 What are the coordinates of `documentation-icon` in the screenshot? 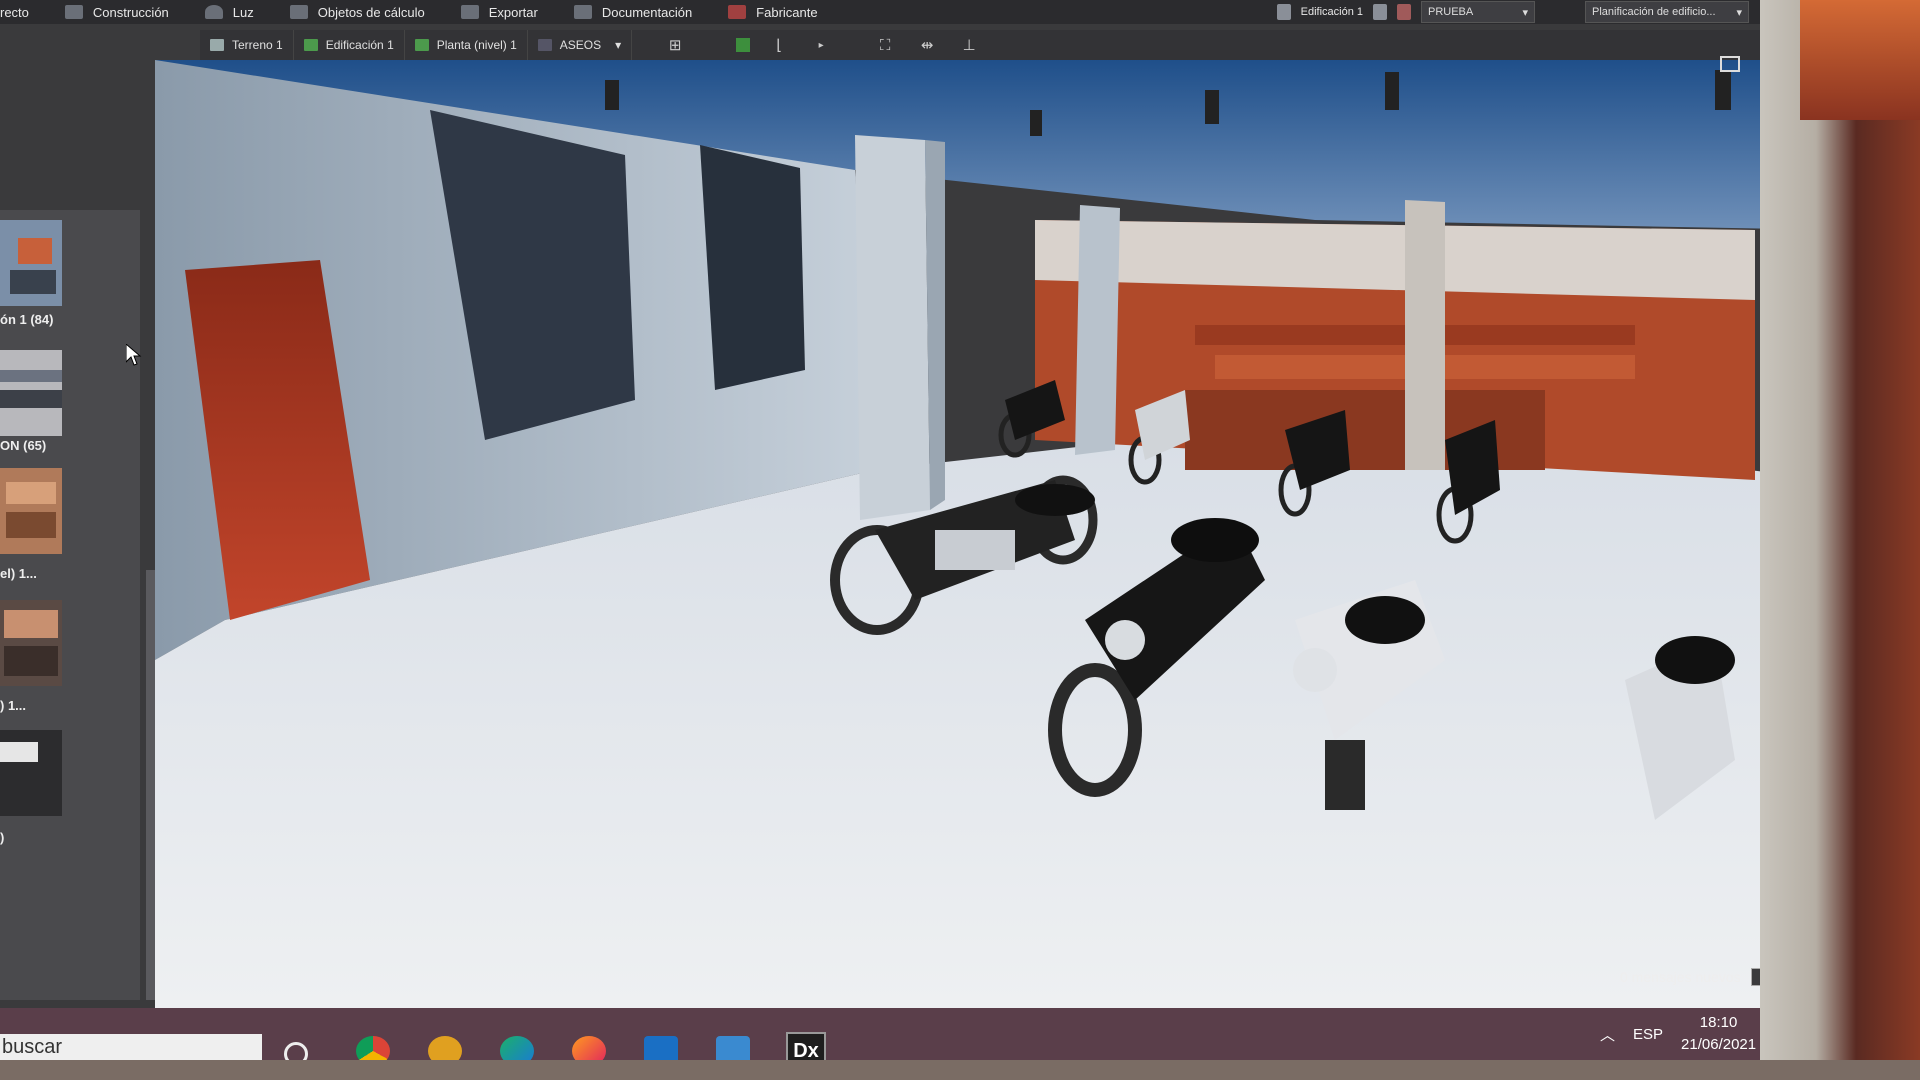 It's located at (582, 12).